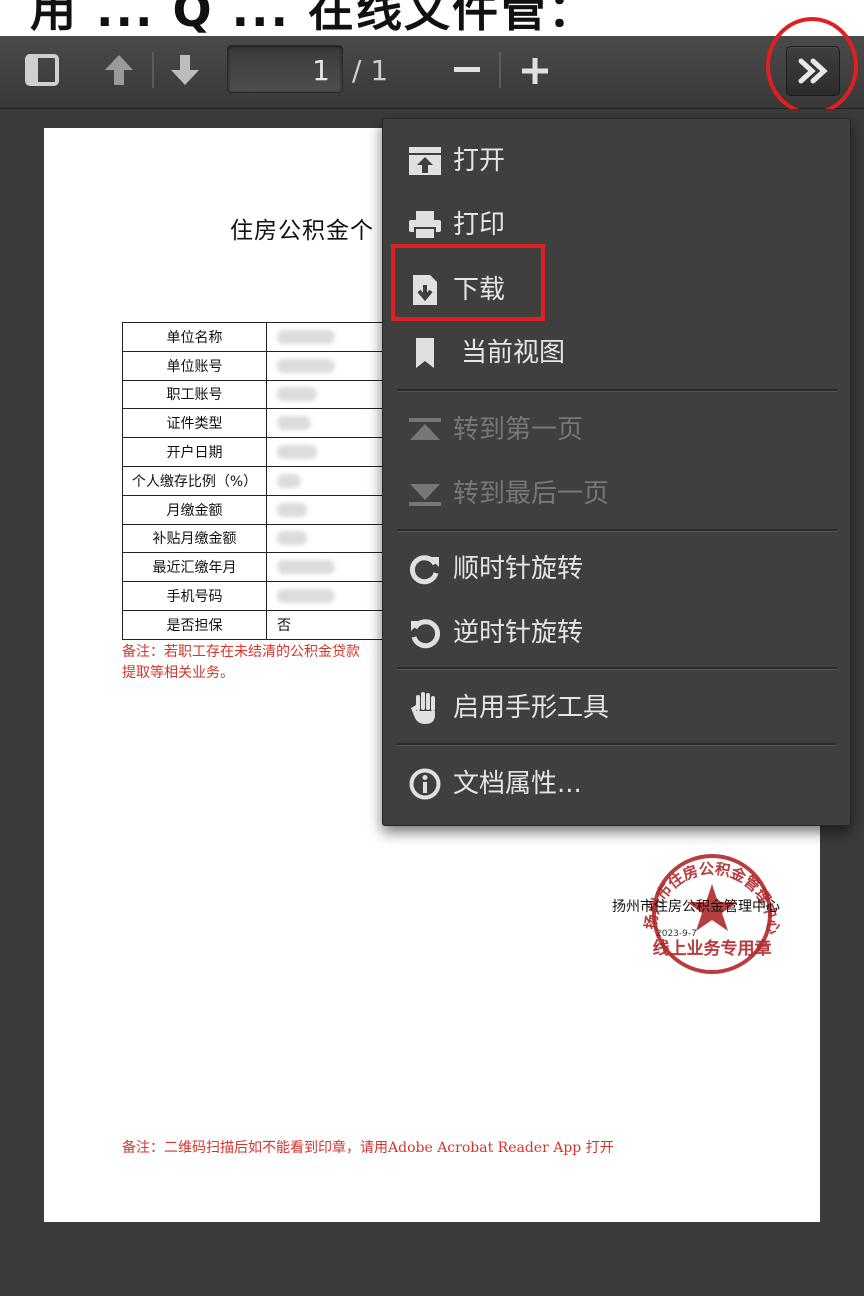 This screenshot has width=864, height=1296. Describe the element at coordinates (285, 69) in the screenshot. I see `page-number-input: 1` at that location.